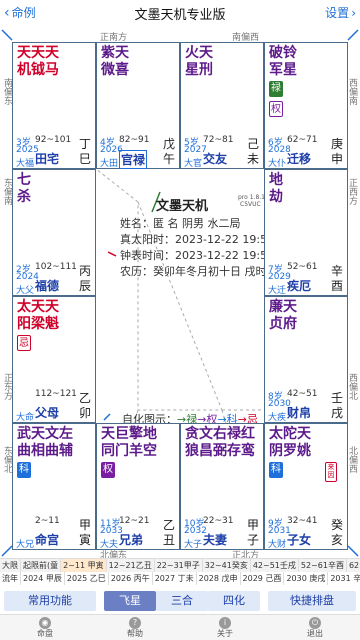 This screenshot has height=640, width=360. I want to click on center-solar-time: 真太阳时：2023-12-22 19:51, so click(197, 239).